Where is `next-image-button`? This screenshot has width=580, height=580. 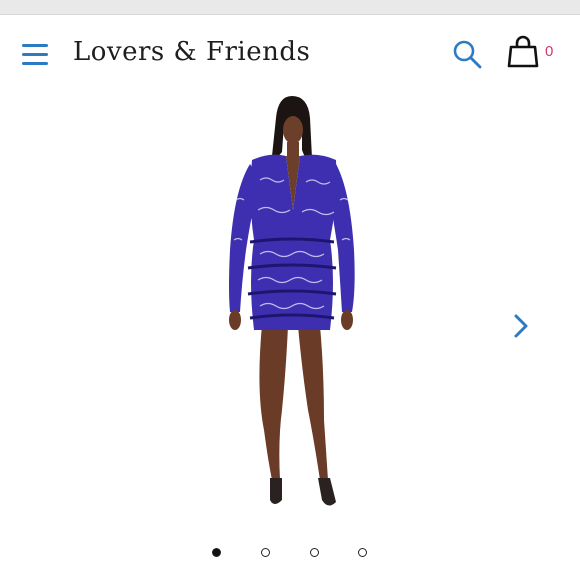
next-image-button is located at coordinates (521, 326).